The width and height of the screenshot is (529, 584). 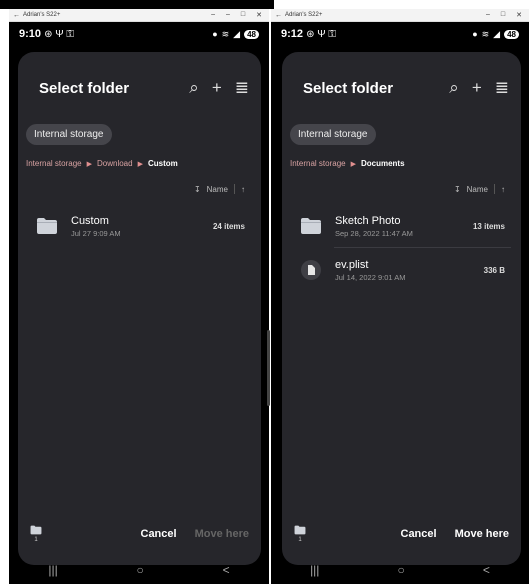 I want to click on file-icon, so click(x=311, y=270).